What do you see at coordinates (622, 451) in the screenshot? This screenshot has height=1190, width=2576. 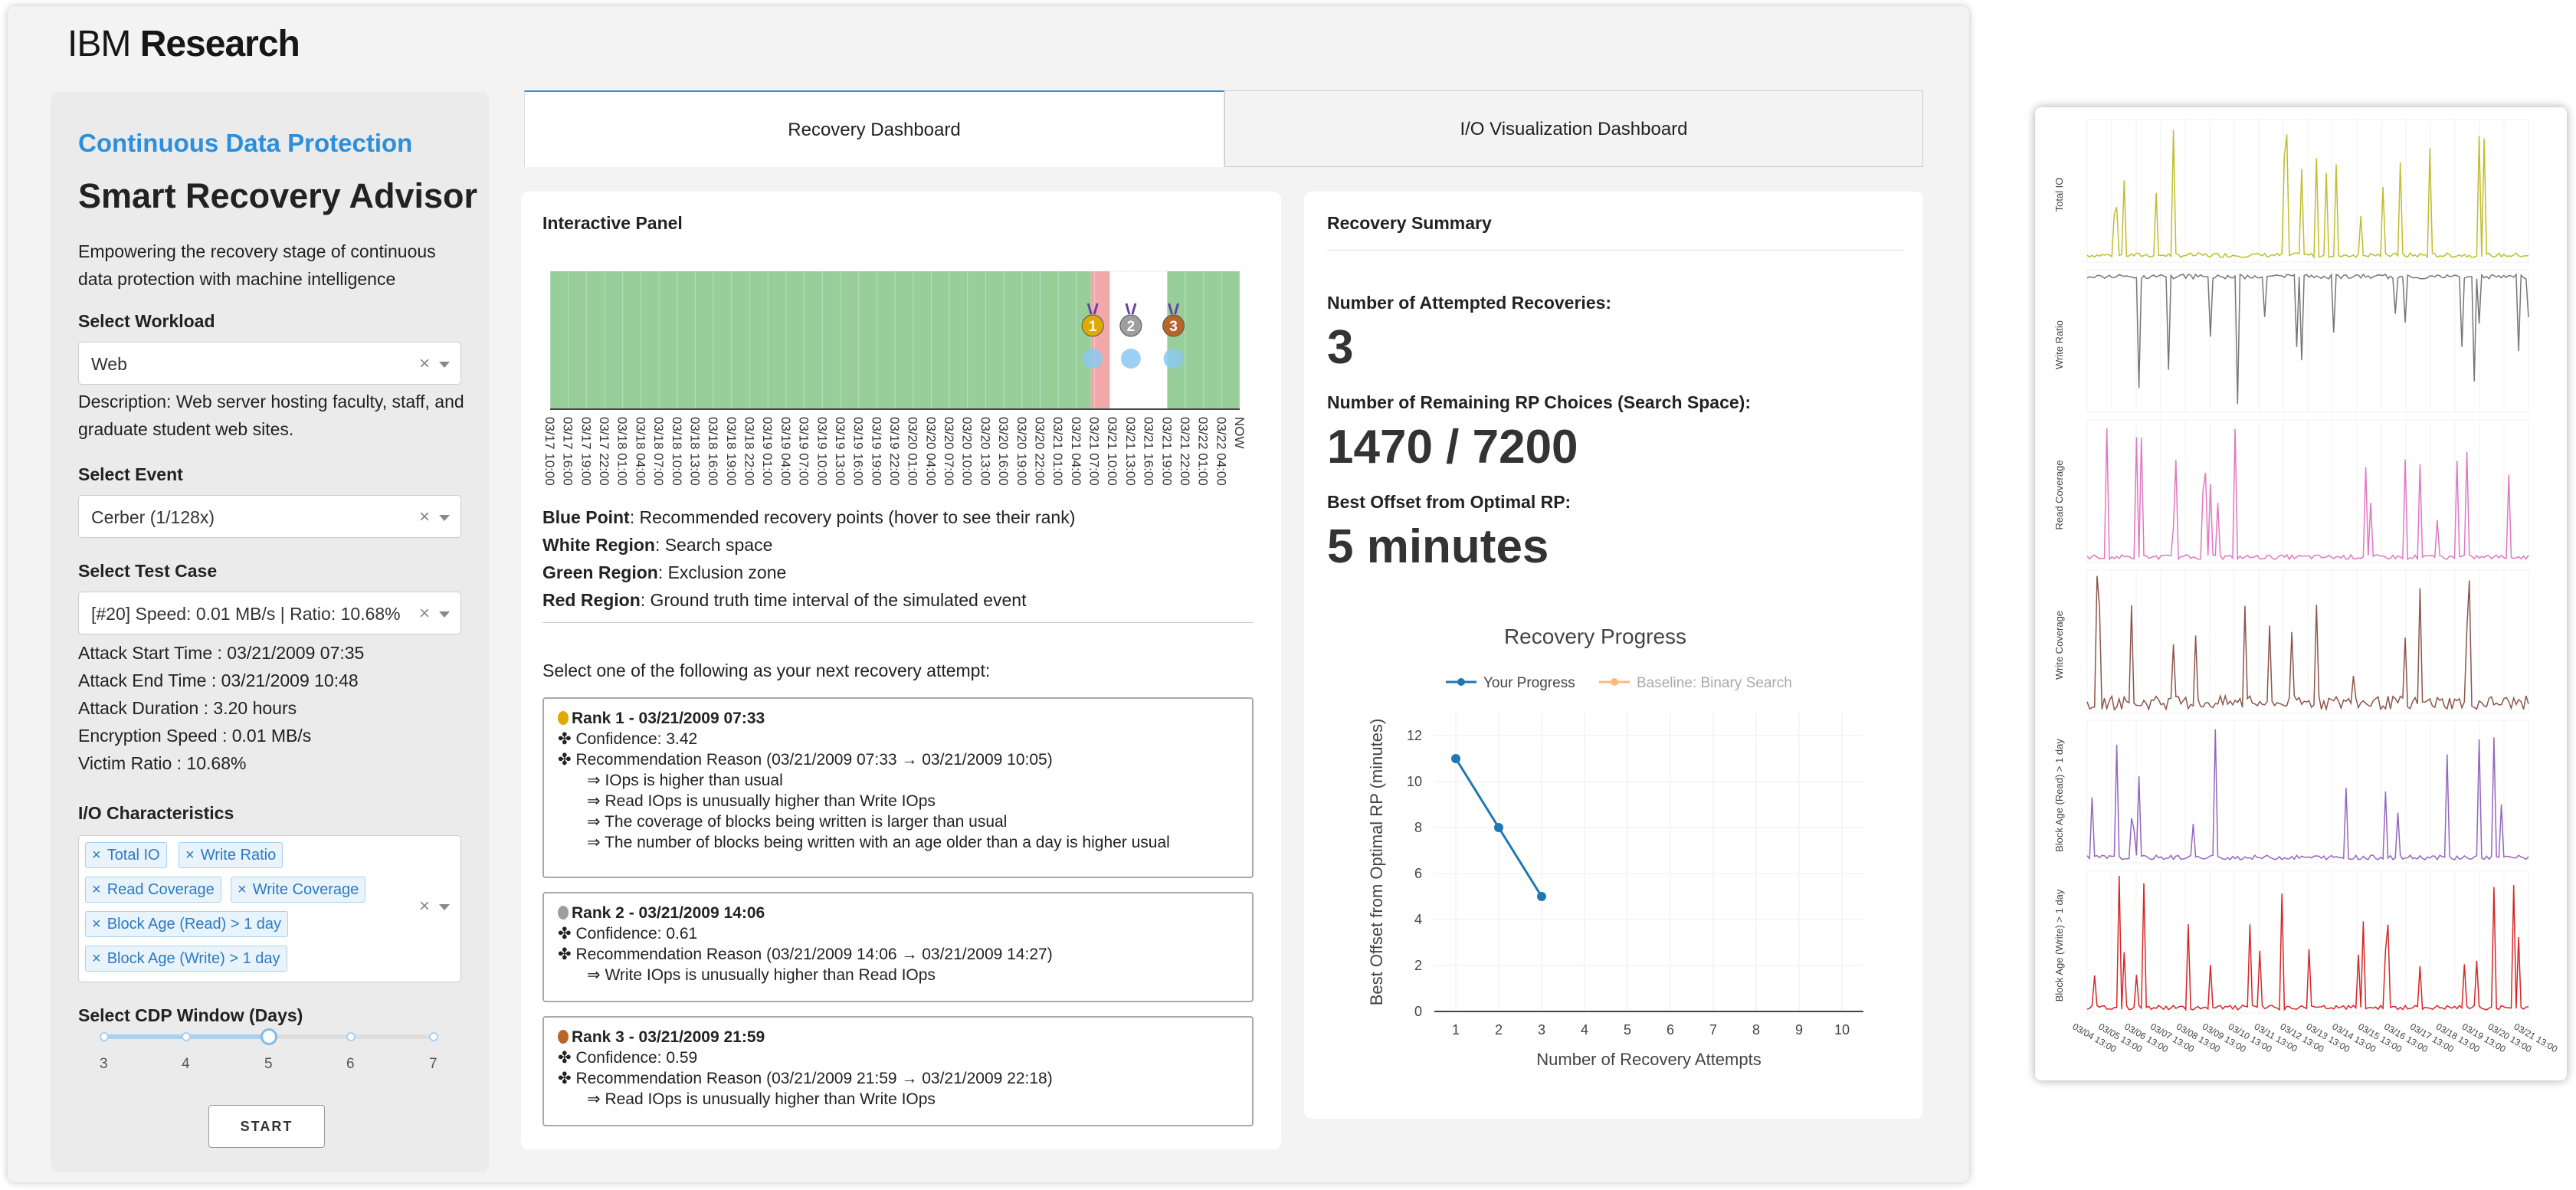 I see `timeline-tick-label: 03/18 01:00` at bounding box center [622, 451].